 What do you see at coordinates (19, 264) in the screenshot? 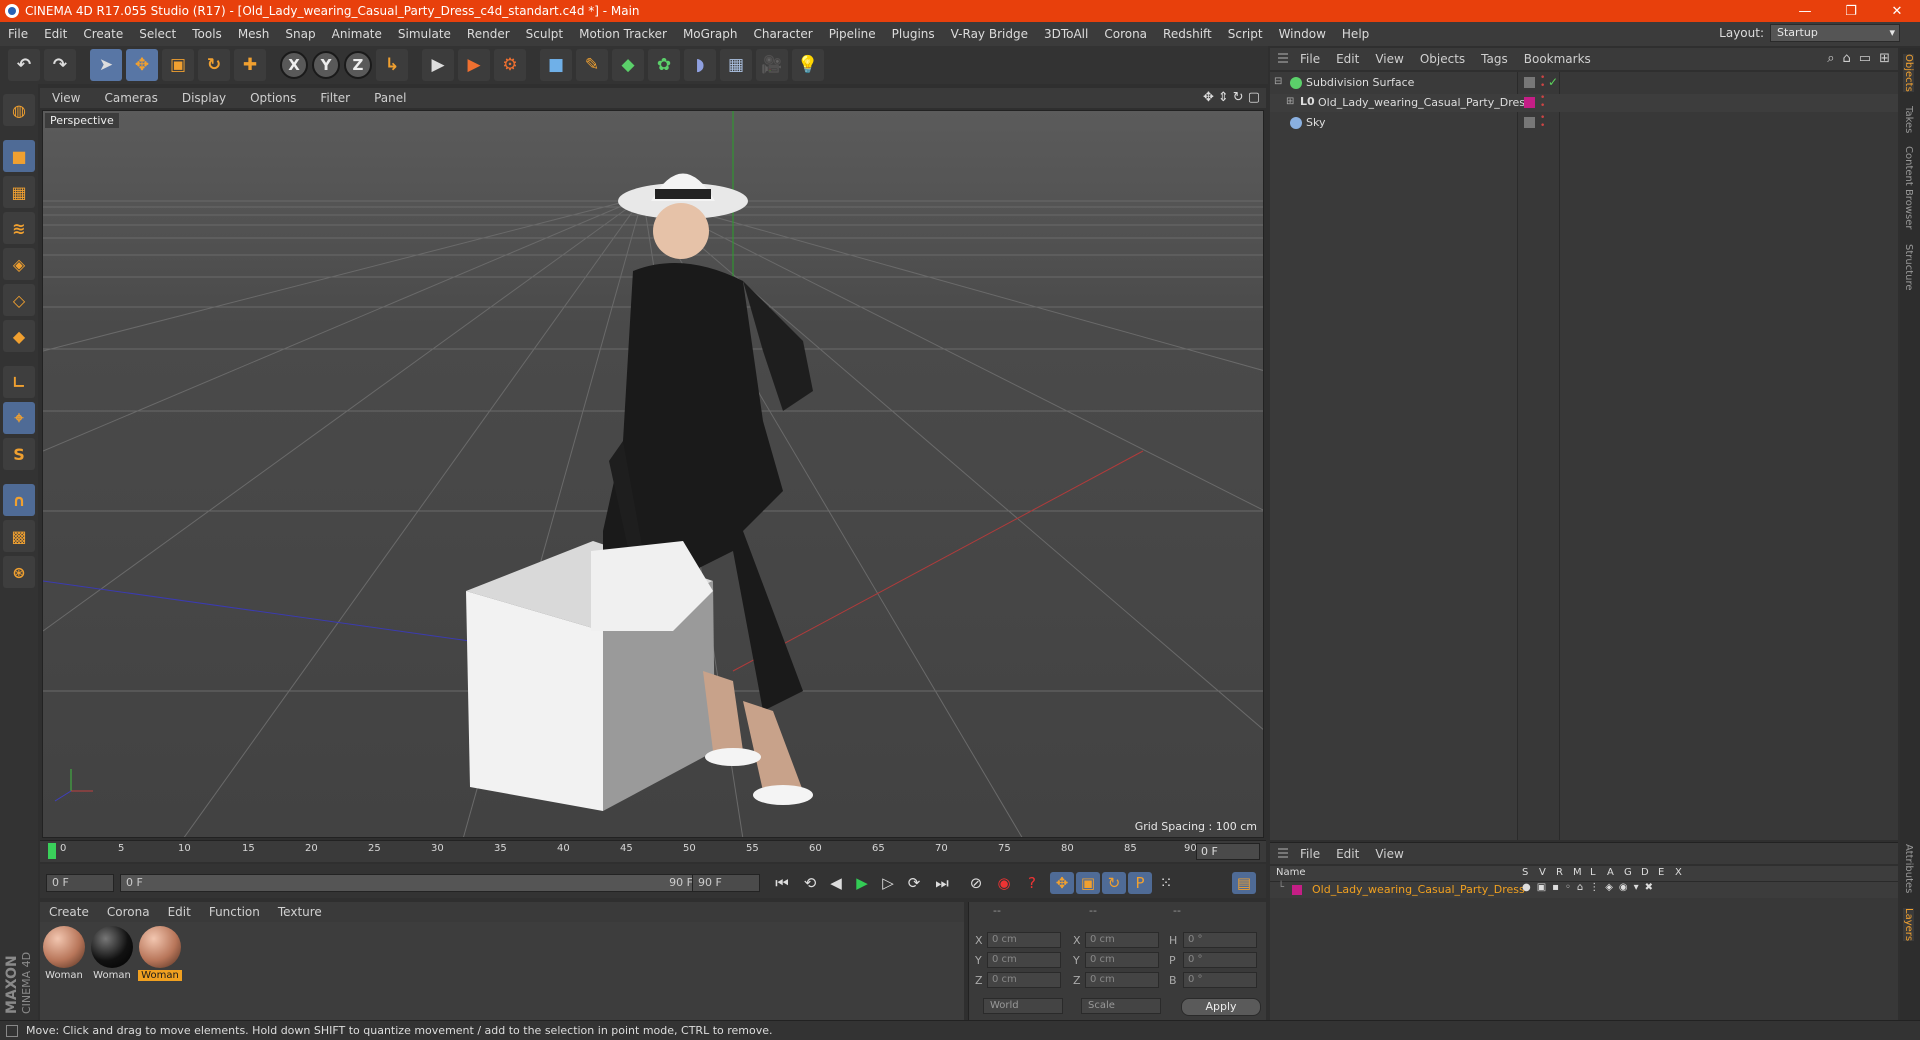
I see `points-mode-icon: ◈` at bounding box center [19, 264].